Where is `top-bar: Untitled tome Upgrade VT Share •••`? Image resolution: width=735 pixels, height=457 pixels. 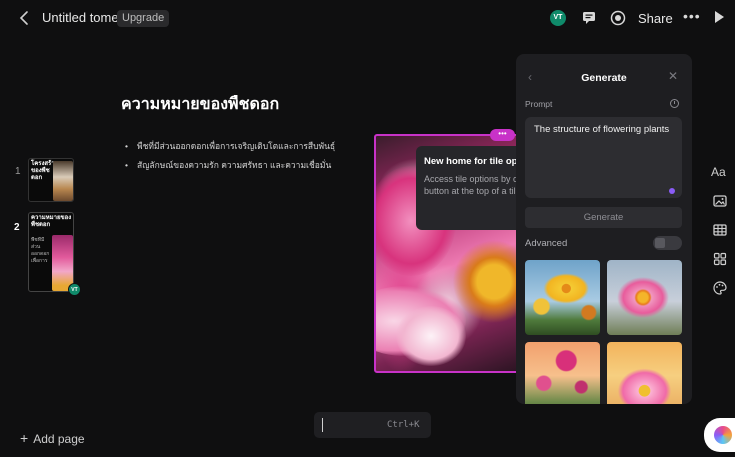 top-bar: Untitled tome Upgrade VT Share ••• is located at coordinates (367, 18).